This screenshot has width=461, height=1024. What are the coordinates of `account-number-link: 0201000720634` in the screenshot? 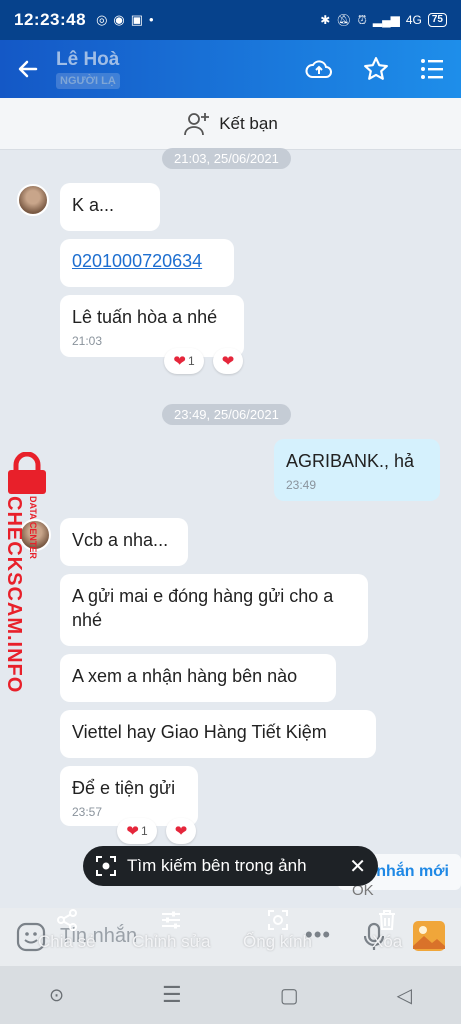 It's located at (137, 261).